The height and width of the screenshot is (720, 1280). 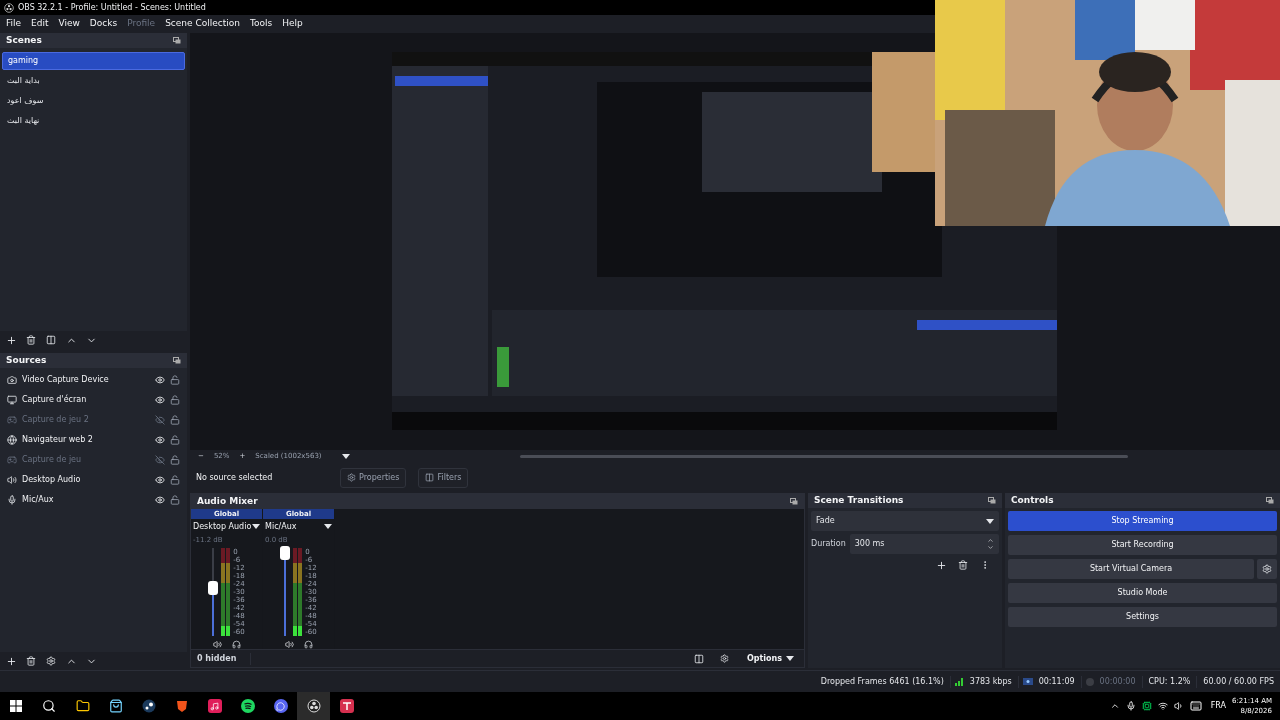 I want to click on source-item: Desktop Audio, so click(x=86, y=480).